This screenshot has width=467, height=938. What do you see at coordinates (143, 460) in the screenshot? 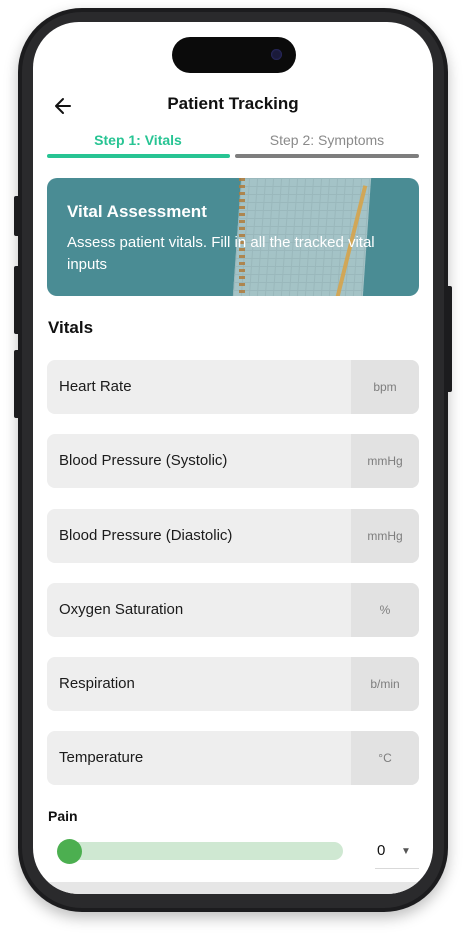
I see `field-label: Blood Pressure (Systolic)` at bounding box center [143, 460].